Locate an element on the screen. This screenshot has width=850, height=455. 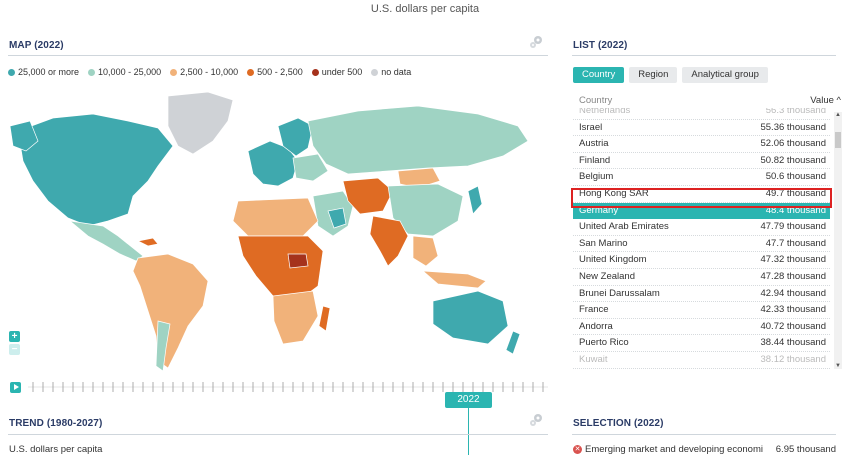
row-country-name: Brunei Darussalam is located at coordinates (619, 293).